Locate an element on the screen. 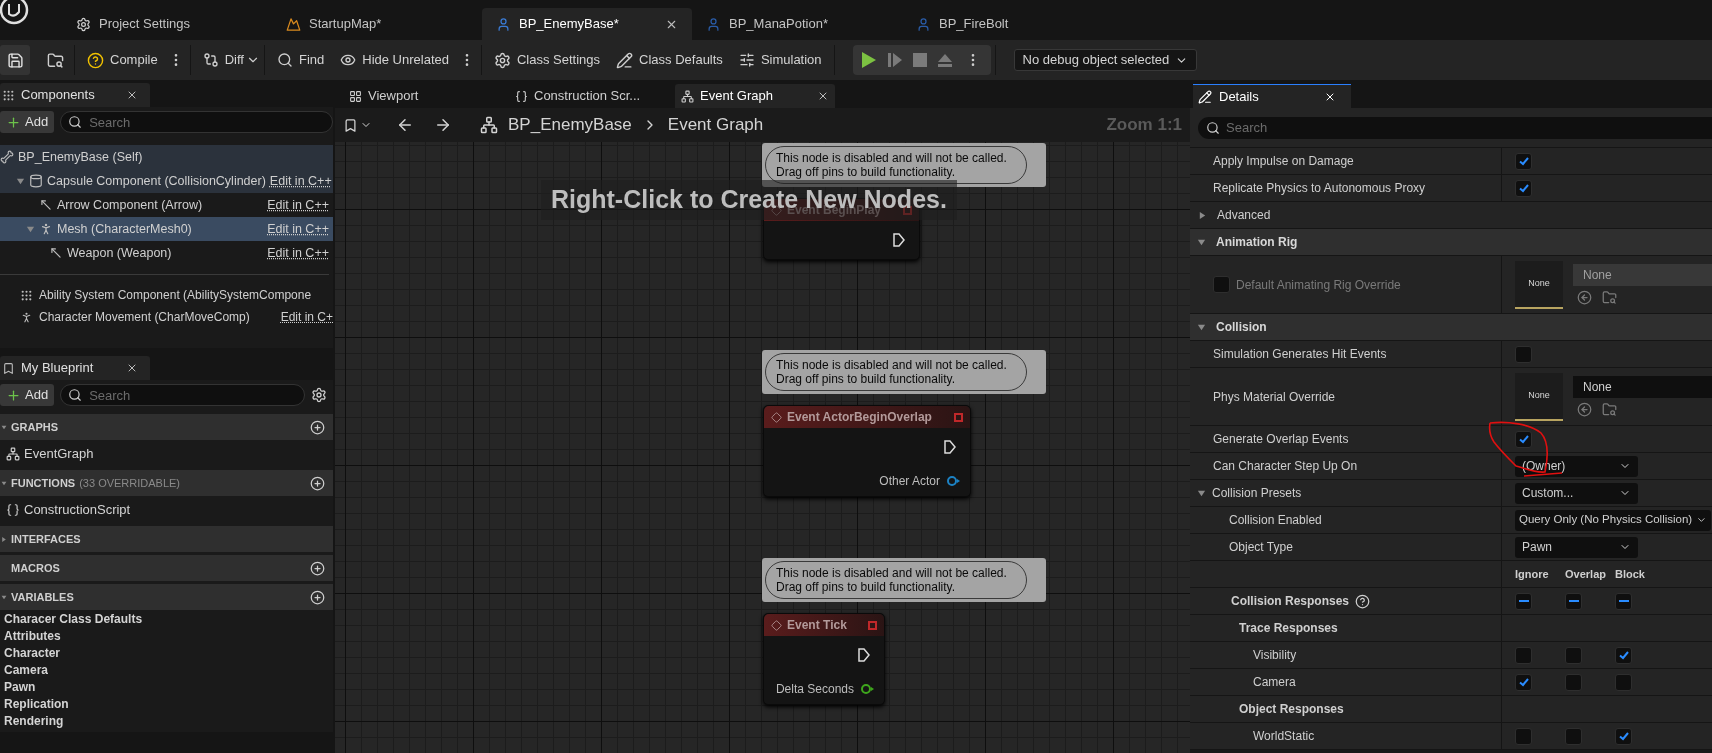  step-icon is located at coordinates (894, 60).